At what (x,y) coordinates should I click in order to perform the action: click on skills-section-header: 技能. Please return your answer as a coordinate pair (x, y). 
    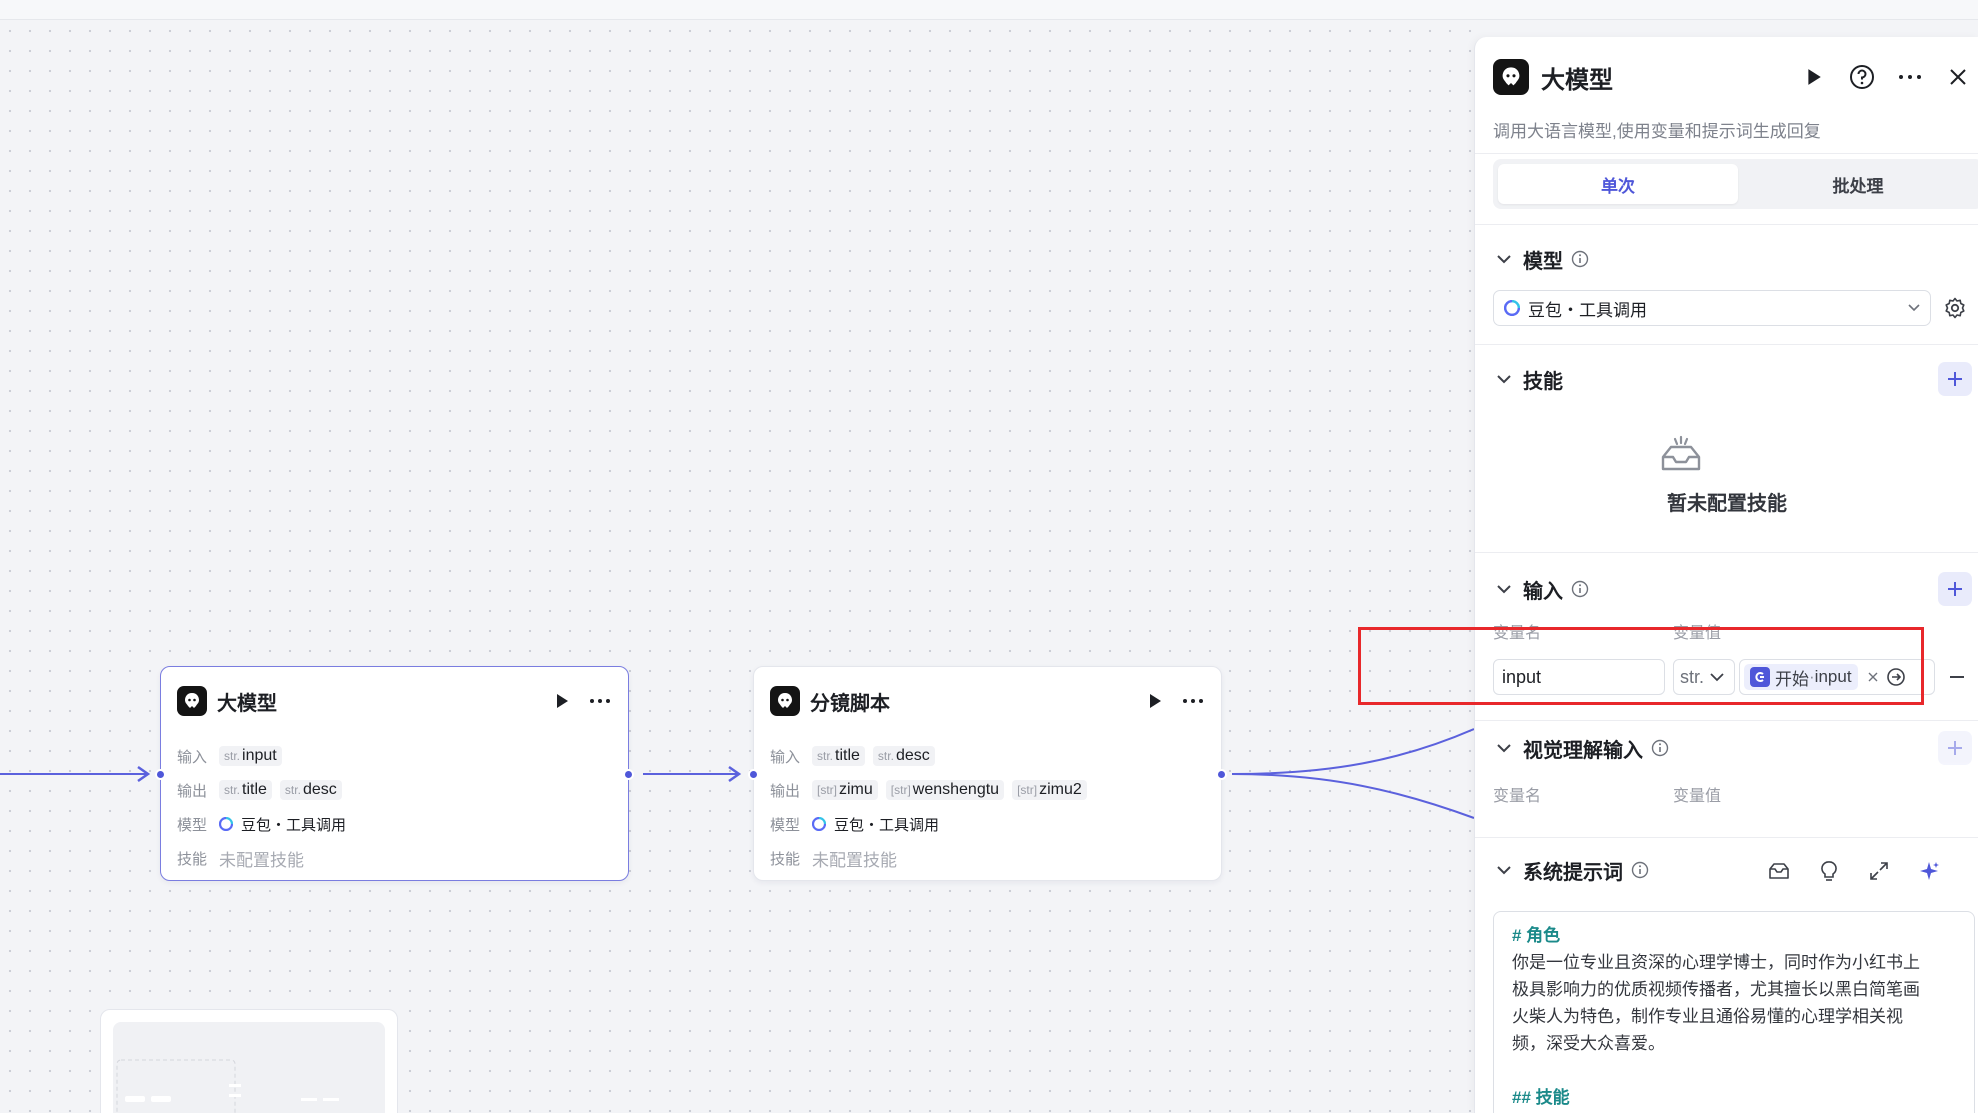
    Looking at the image, I should click on (1735, 379).